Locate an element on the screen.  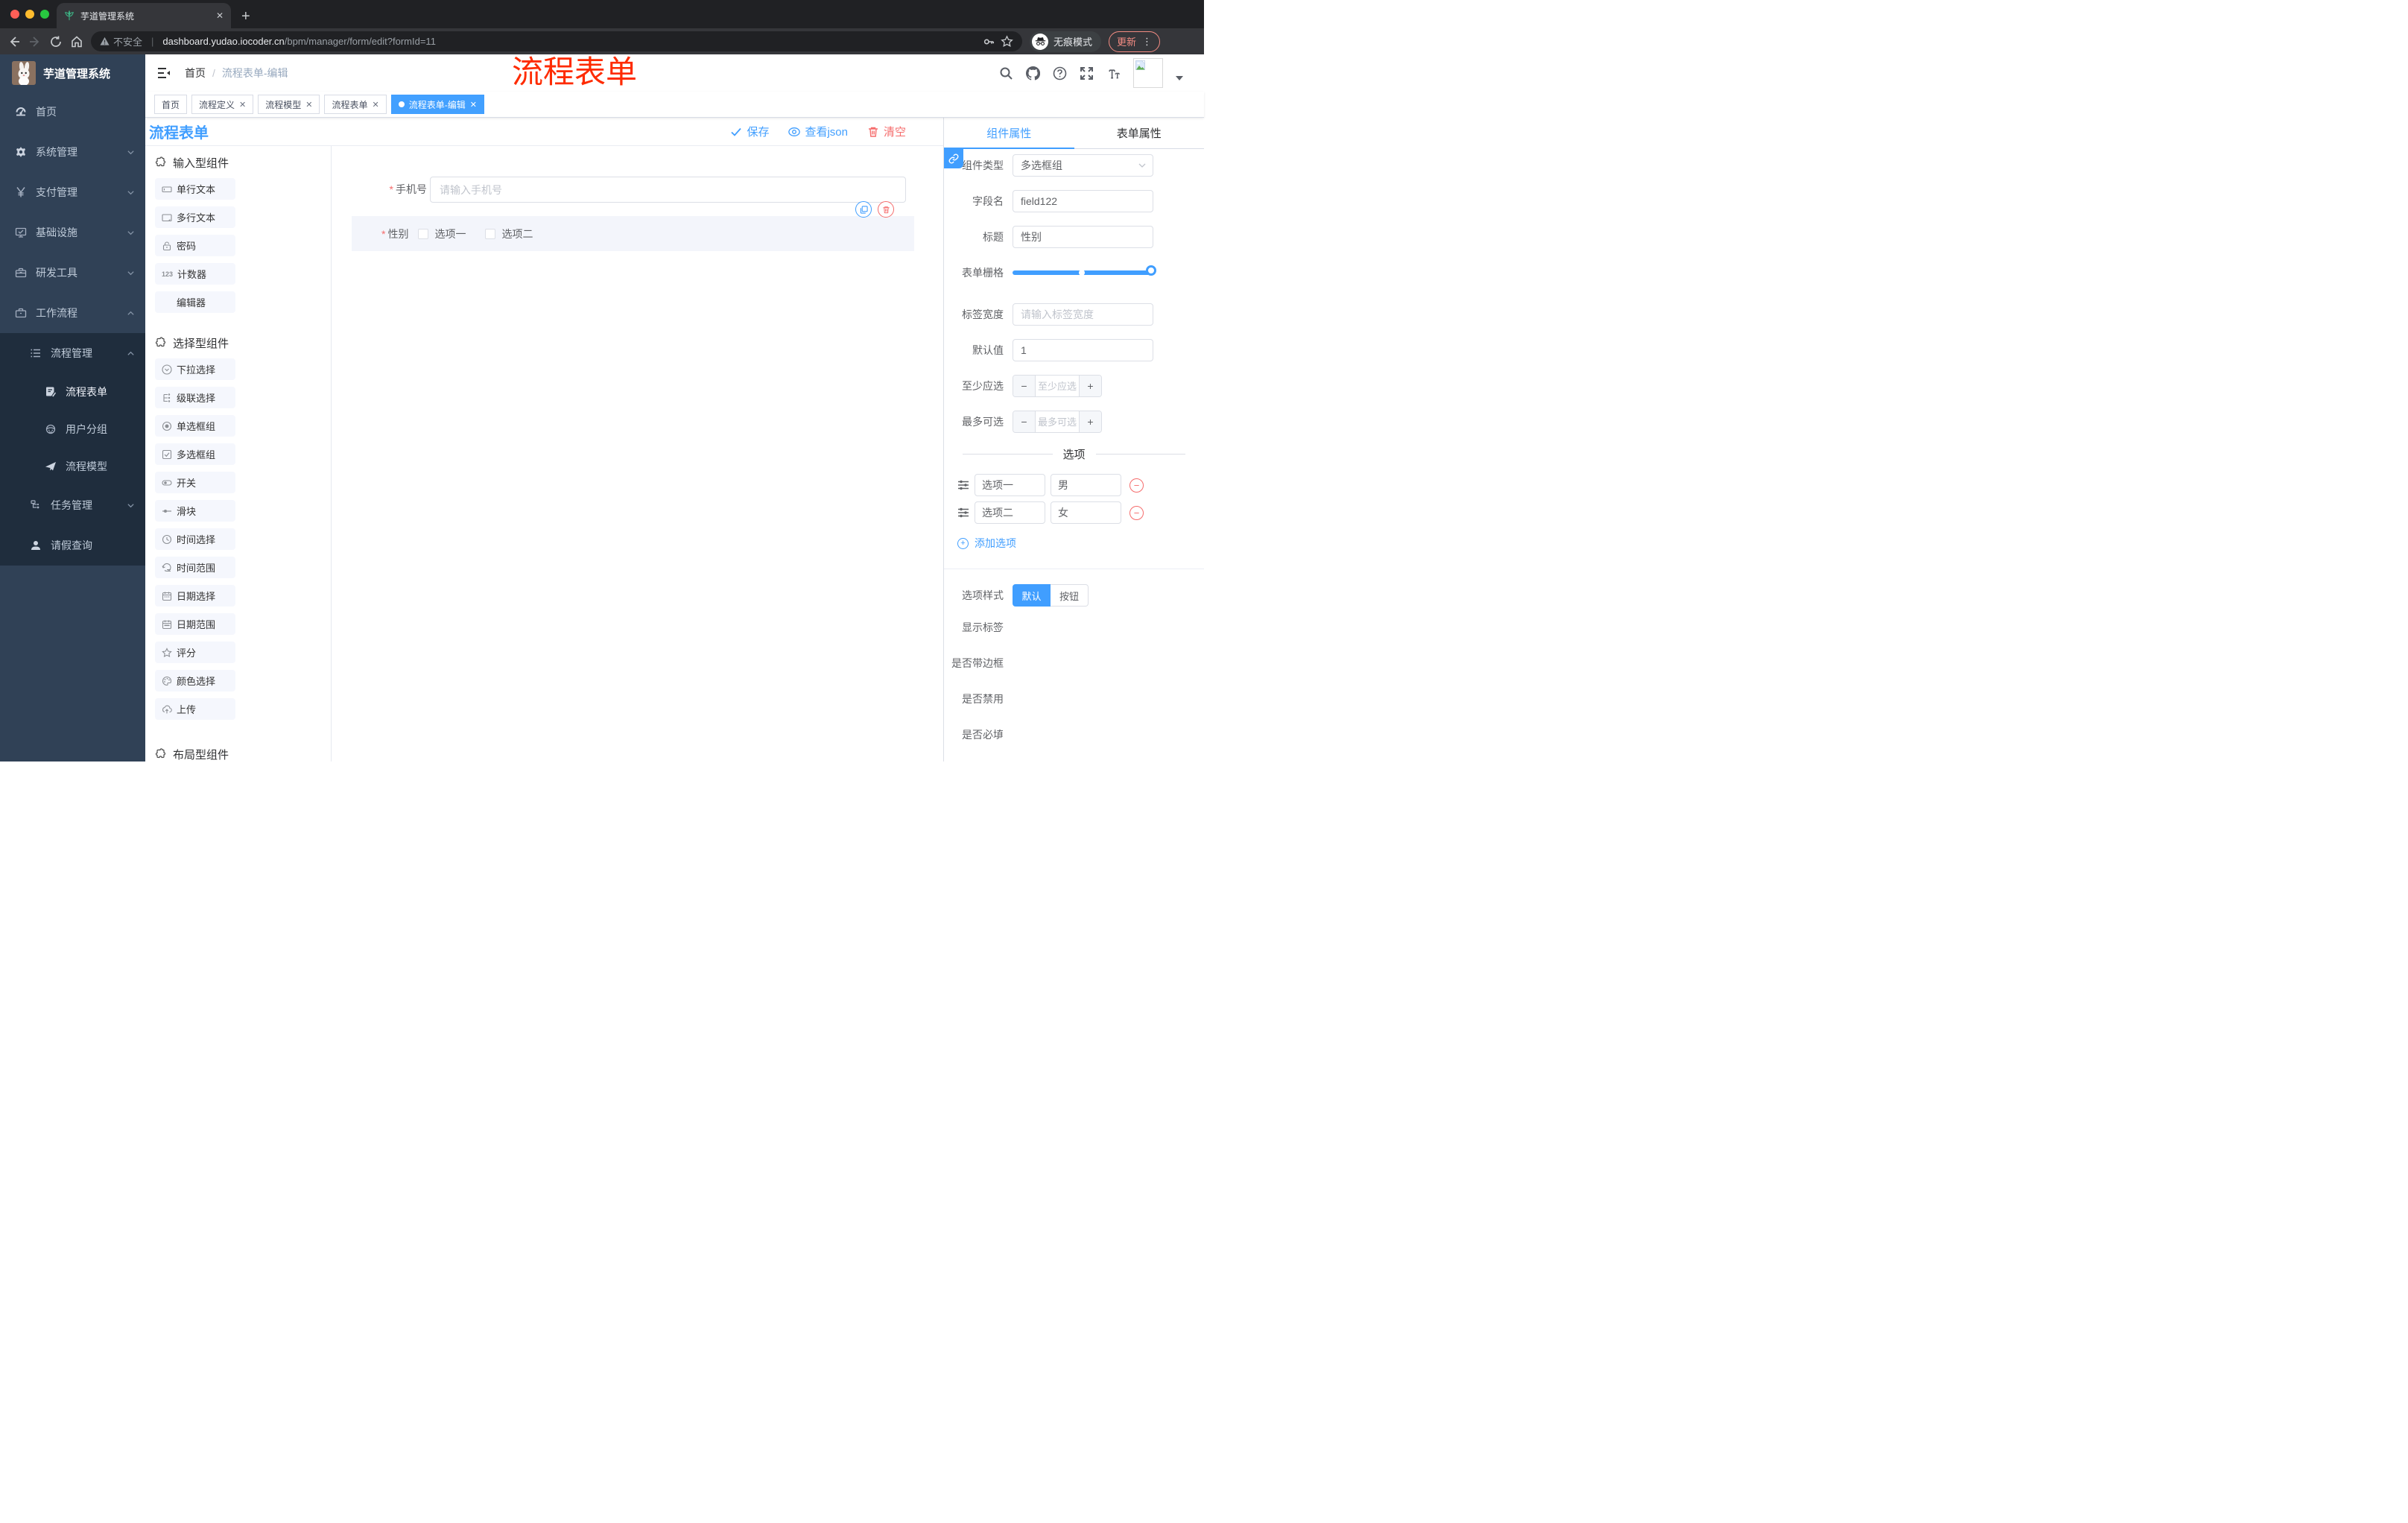
bookmark-star-icon is located at coordinates (1007, 41).